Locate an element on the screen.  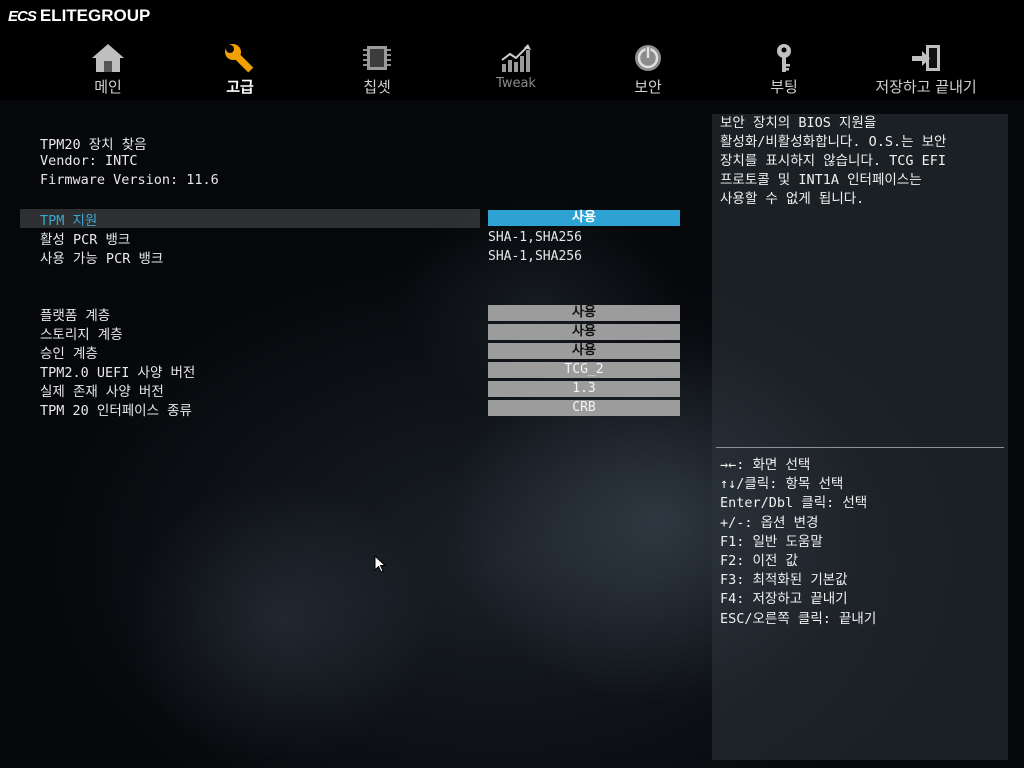
key-hint: ↑↓/클릭: 항목 선택 is located at coordinates (782, 484).